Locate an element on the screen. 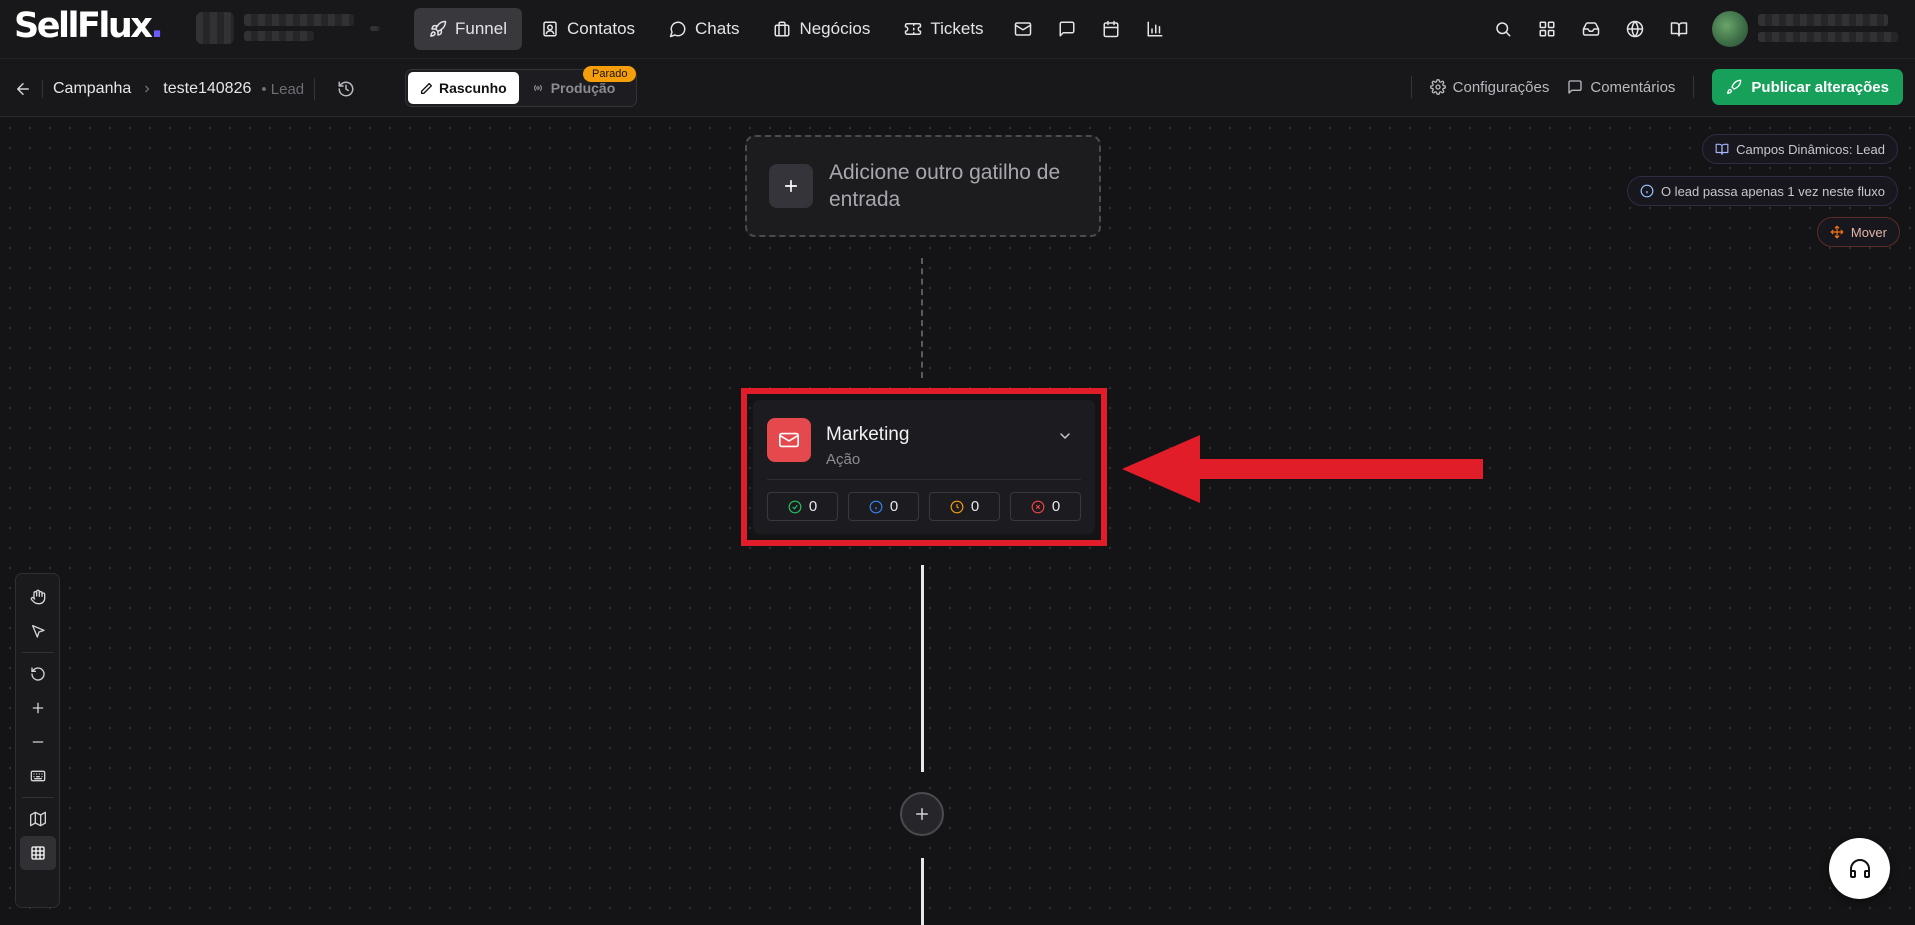 This screenshot has height=925, width=1915. main-nav: Funnel Contatos Chats Negócios Tickets is located at coordinates (794, 29).